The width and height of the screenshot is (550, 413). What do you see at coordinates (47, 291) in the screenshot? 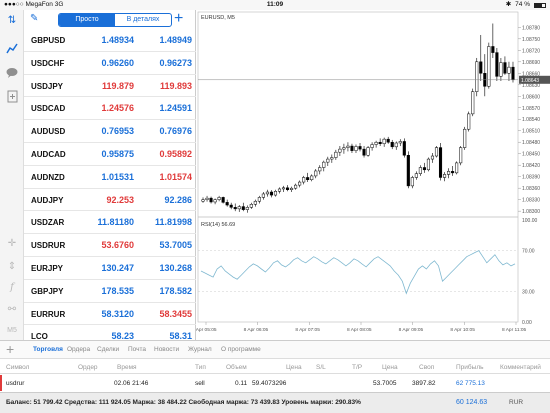
I see `quote-symbol: GBPJPY` at bounding box center [47, 291].